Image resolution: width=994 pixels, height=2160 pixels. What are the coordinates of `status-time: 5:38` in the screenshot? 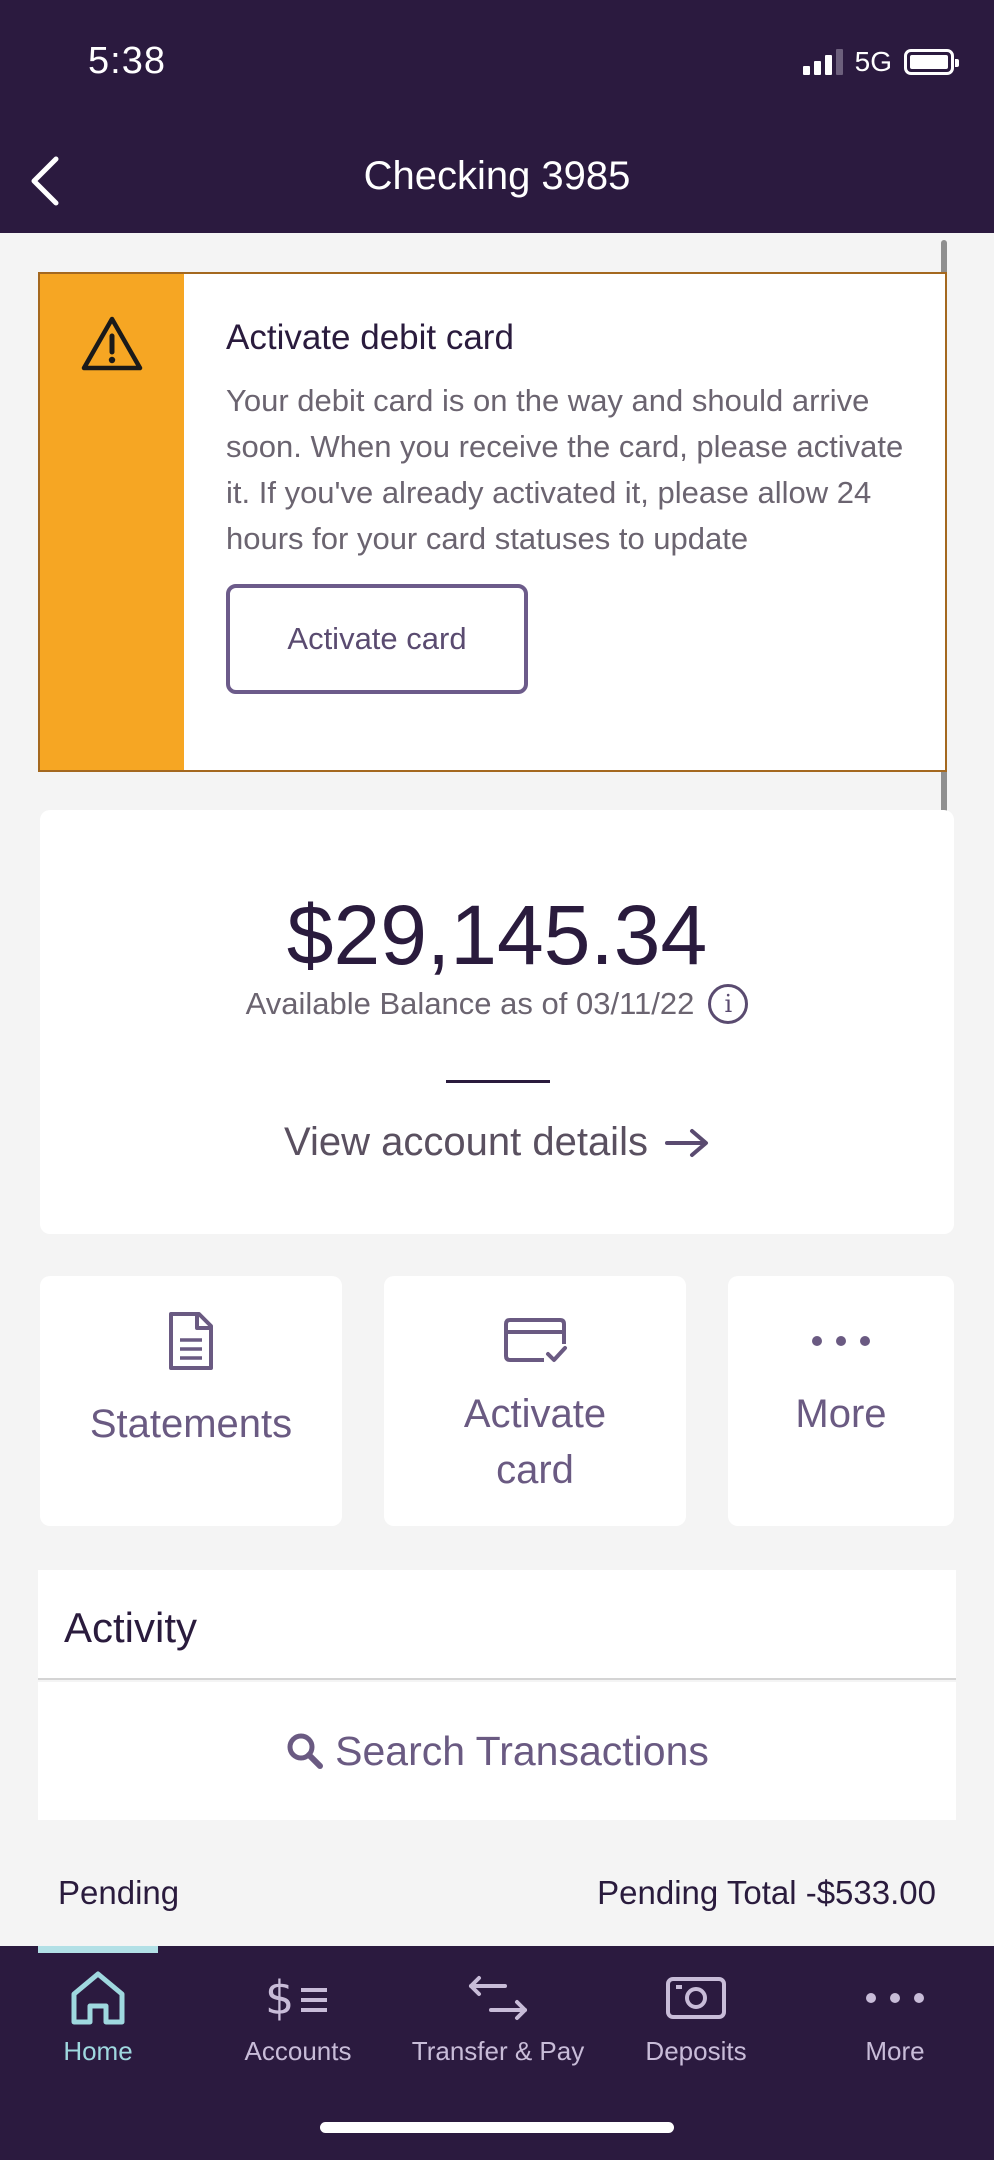 It's located at (127, 61).